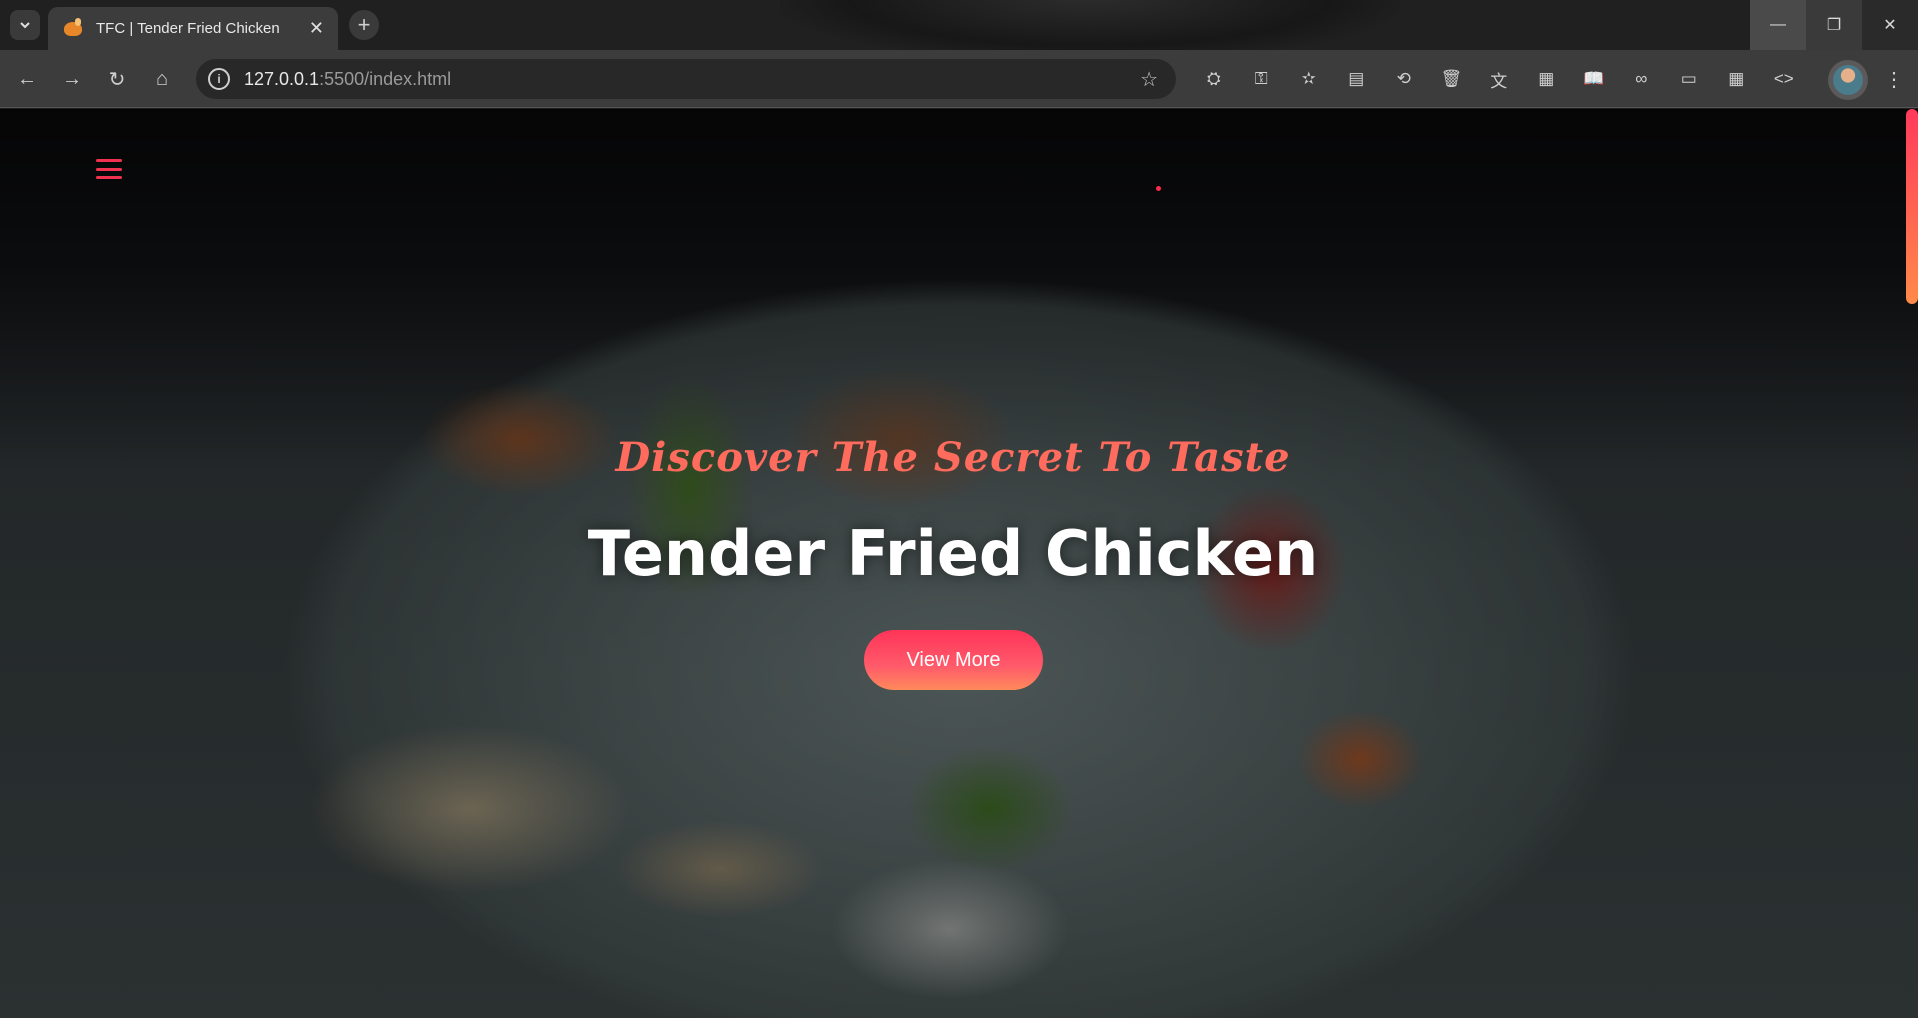  What do you see at coordinates (1784, 79) in the screenshot?
I see `code-icon: <>` at bounding box center [1784, 79].